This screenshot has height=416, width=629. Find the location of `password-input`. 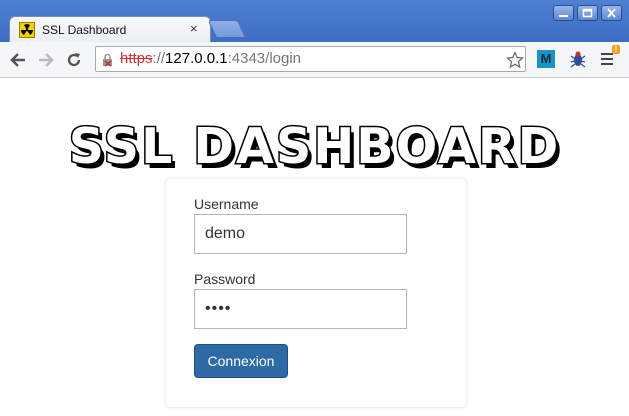

password-input is located at coordinates (300, 309).